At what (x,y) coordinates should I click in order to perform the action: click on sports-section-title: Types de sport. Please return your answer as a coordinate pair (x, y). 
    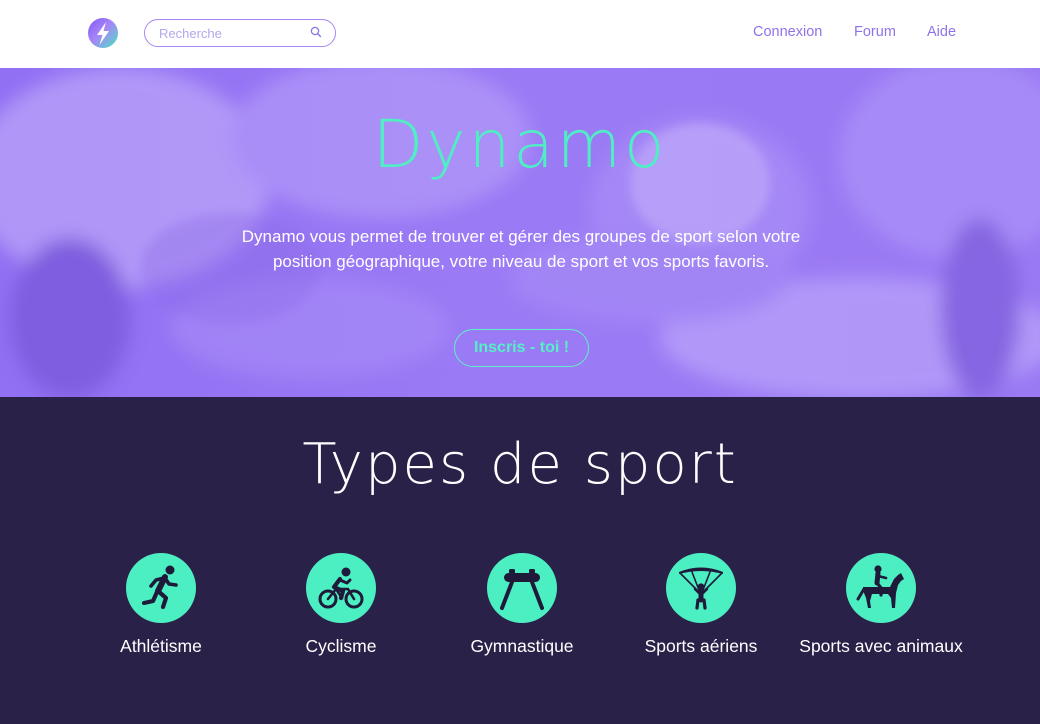
    Looking at the image, I should click on (520, 464).